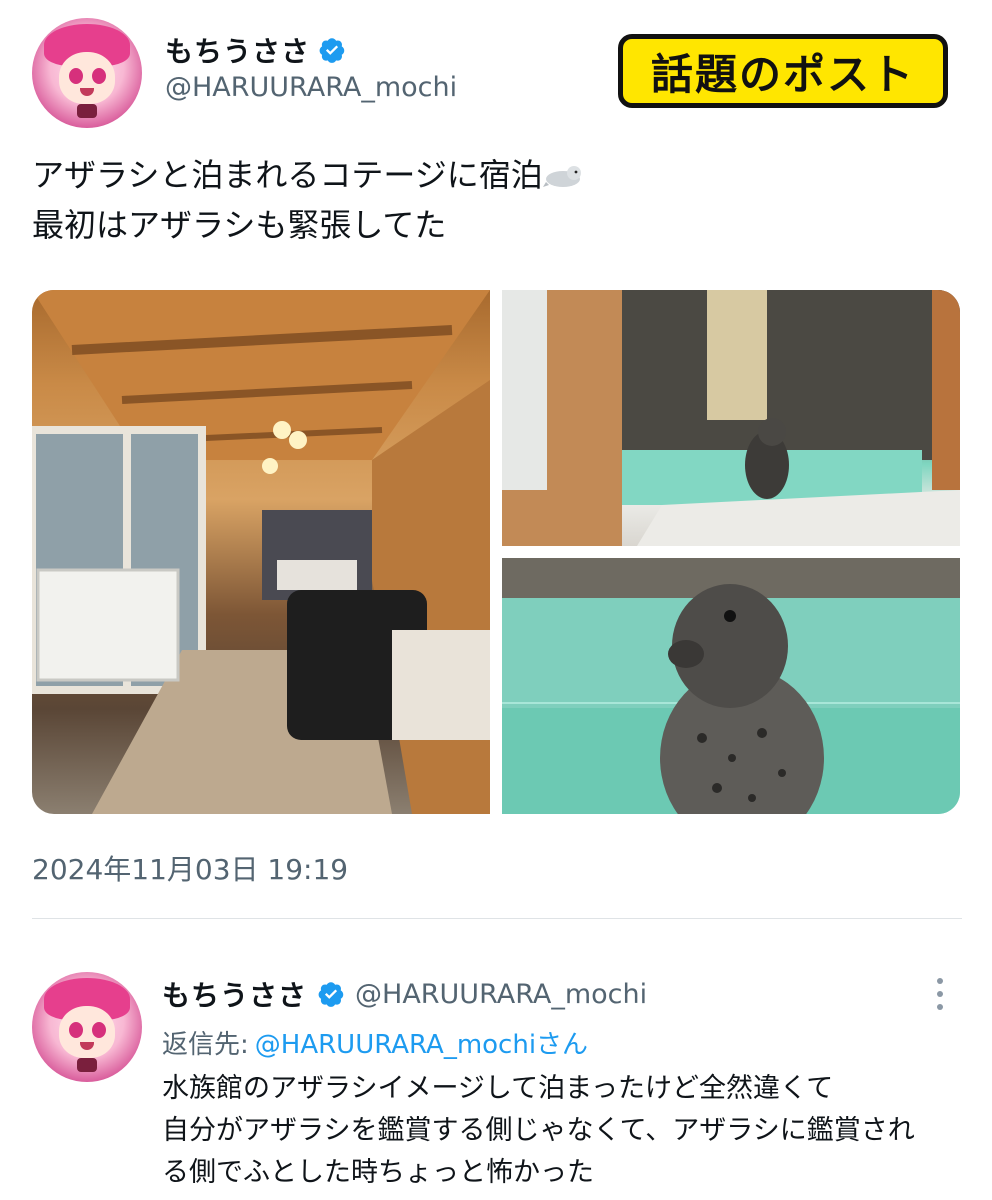 The width and height of the screenshot is (992, 1200). What do you see at coordinates (205, 1045) in the screenshot?
I see `reply-to-label: 返信先:` at bounding box center [205, 1045].